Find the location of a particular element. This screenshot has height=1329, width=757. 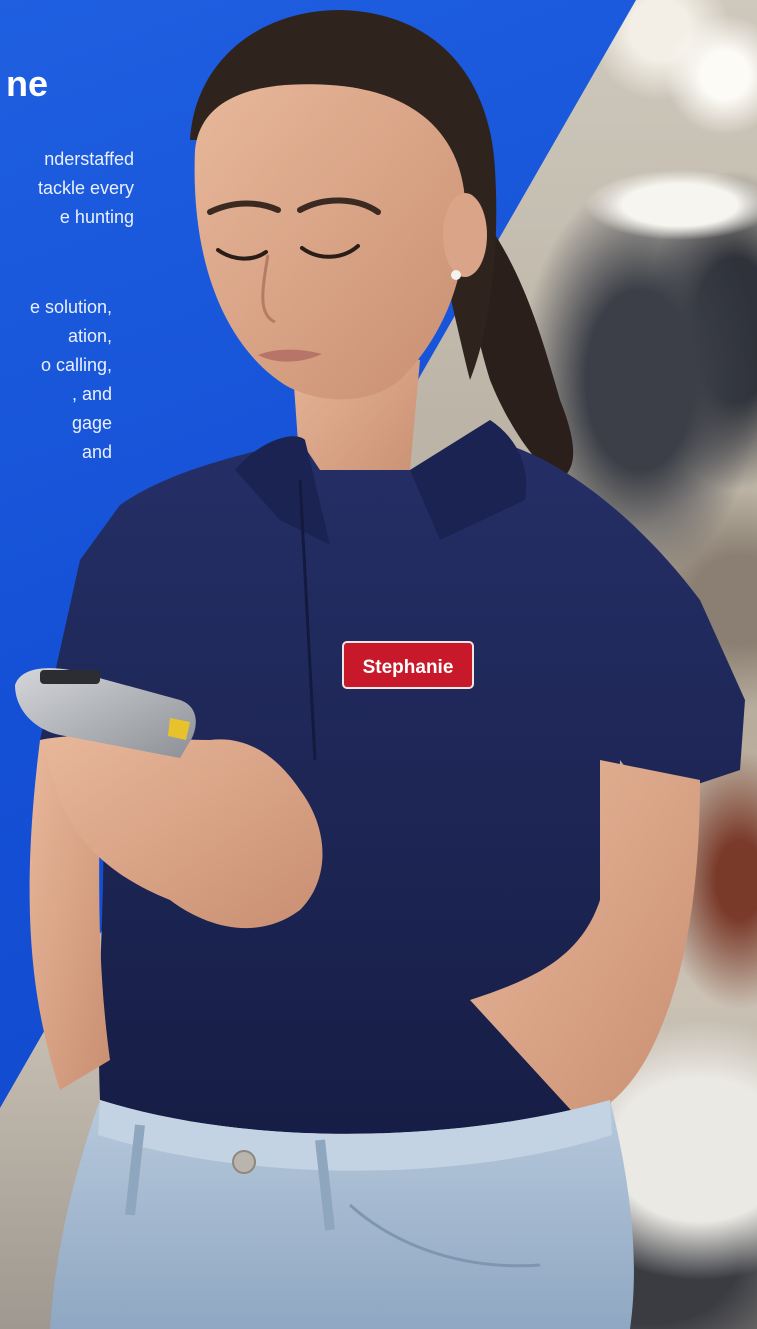

face is located at coordinates (330, 242).